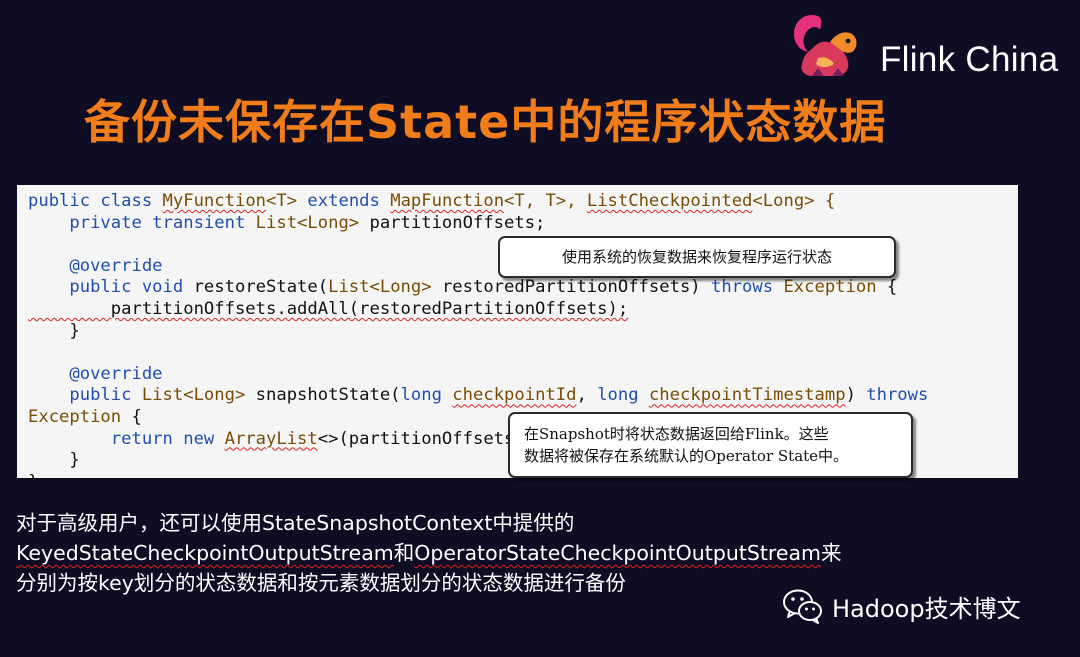  What do you see at coordinates (323, 395) in the screenshot?
I see `code-token: snapshotState(` at bounding box center [323, 395].